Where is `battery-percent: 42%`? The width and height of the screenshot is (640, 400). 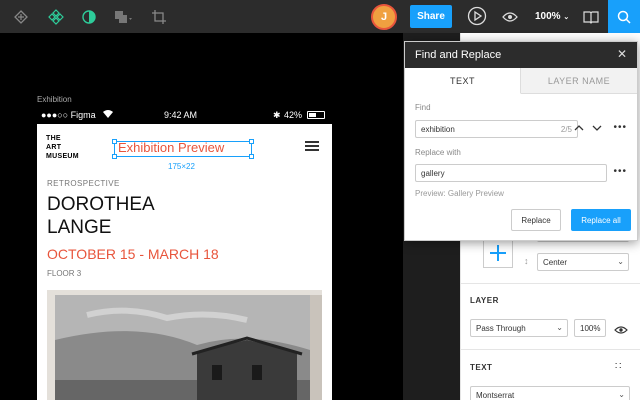
battery-percent: 42% is located at coordinates (293, 115).